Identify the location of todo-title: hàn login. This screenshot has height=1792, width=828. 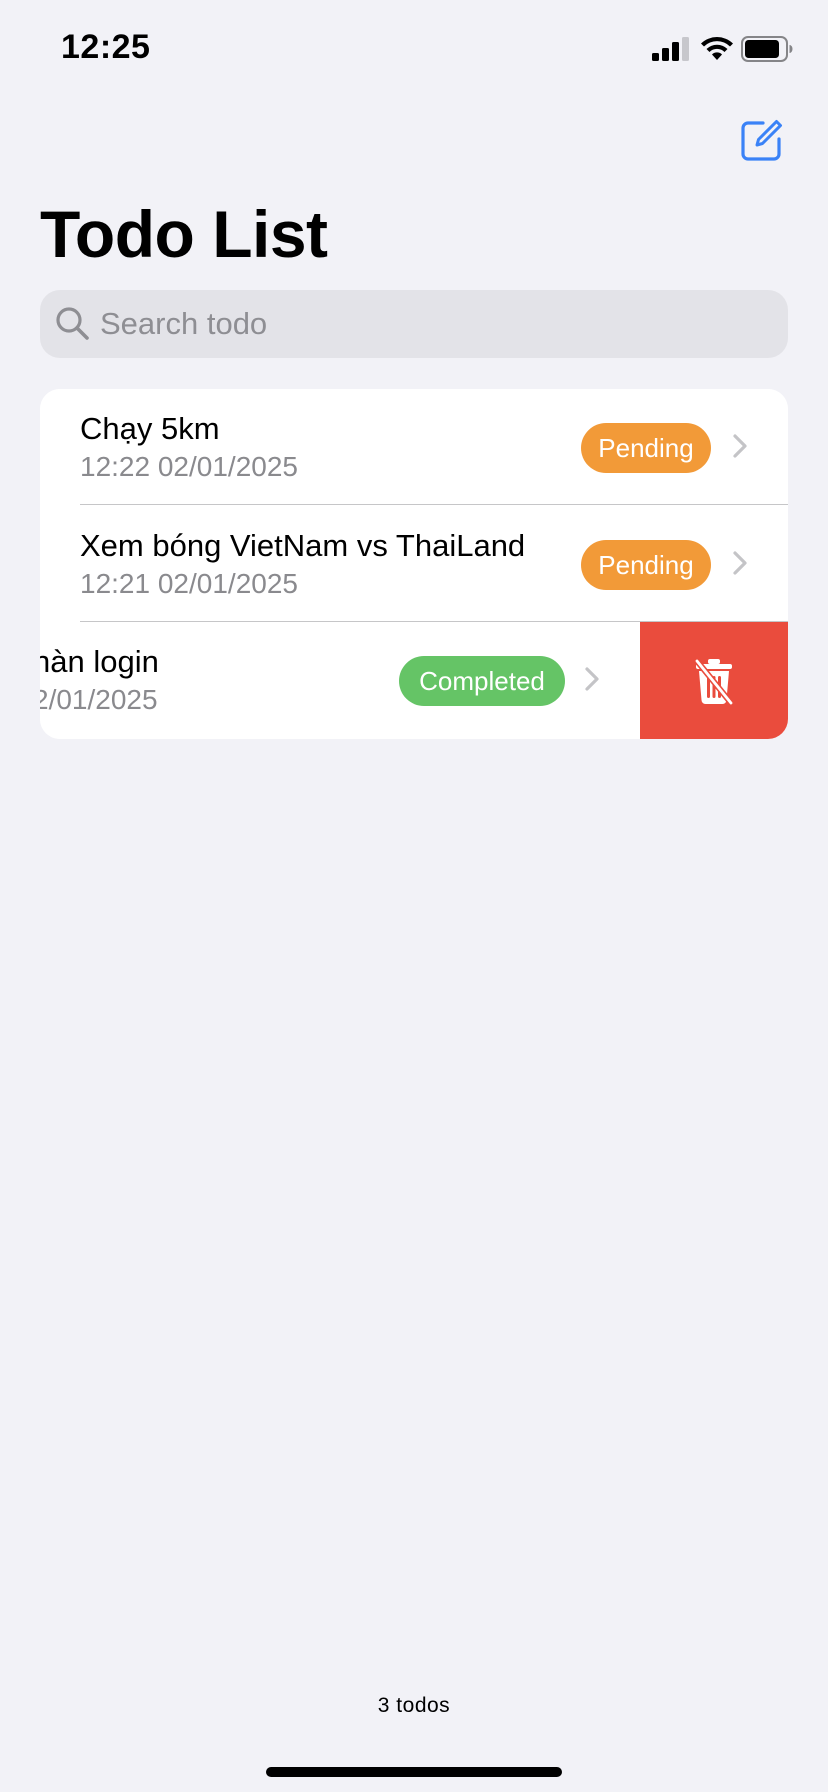
(99, 661).